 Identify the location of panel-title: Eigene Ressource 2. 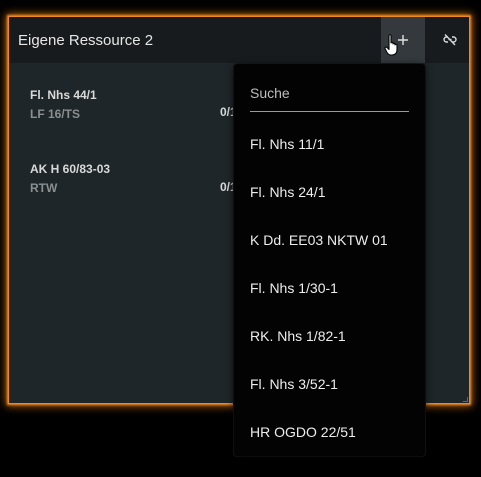
(86, 40).